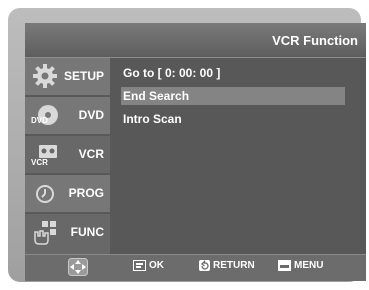 The height and width of the screenshot is (290, 369). Describe the element at coordinates (233, 73) in the screenshot. I see `menu-item-goto: Go to [ 0: 00: 00 ]` at that location.